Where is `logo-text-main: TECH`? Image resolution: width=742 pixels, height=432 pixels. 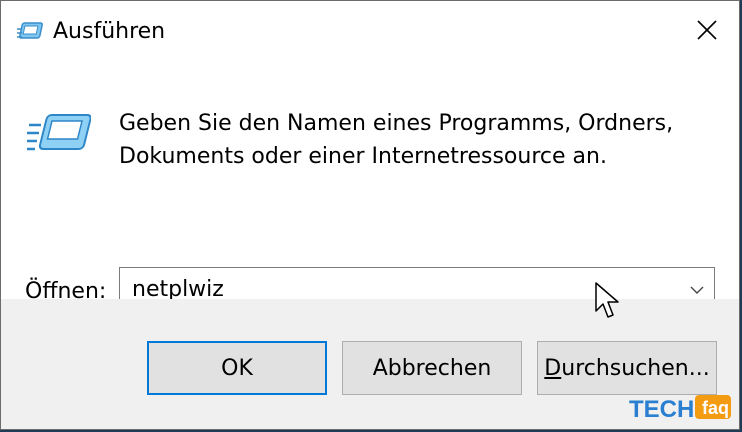 logo-text-main: TECH is located at coordinates (661, 409).